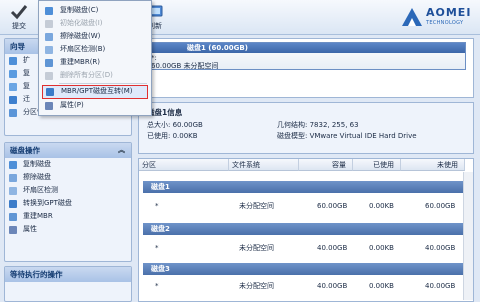 The width and height of the screenshot is (480, 302). Describe the element at coordinates (68, 150) in the screenshot. I see `disk-ops-header: 磁盘操作 ︽` at that location.